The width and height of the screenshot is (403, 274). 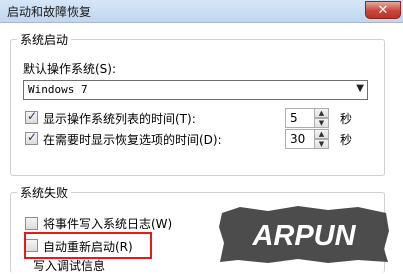 I want to click on write-event-label: 将事件写入系统日志(W), so click(x=108, y=224).